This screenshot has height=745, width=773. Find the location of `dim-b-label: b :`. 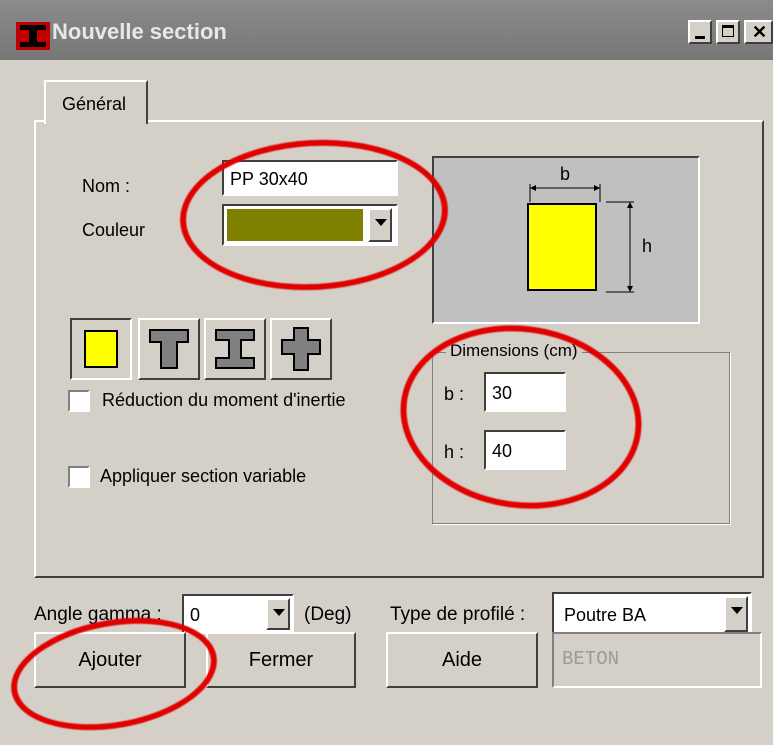

dim-b-label: b : is located at coordinates (454, 394).